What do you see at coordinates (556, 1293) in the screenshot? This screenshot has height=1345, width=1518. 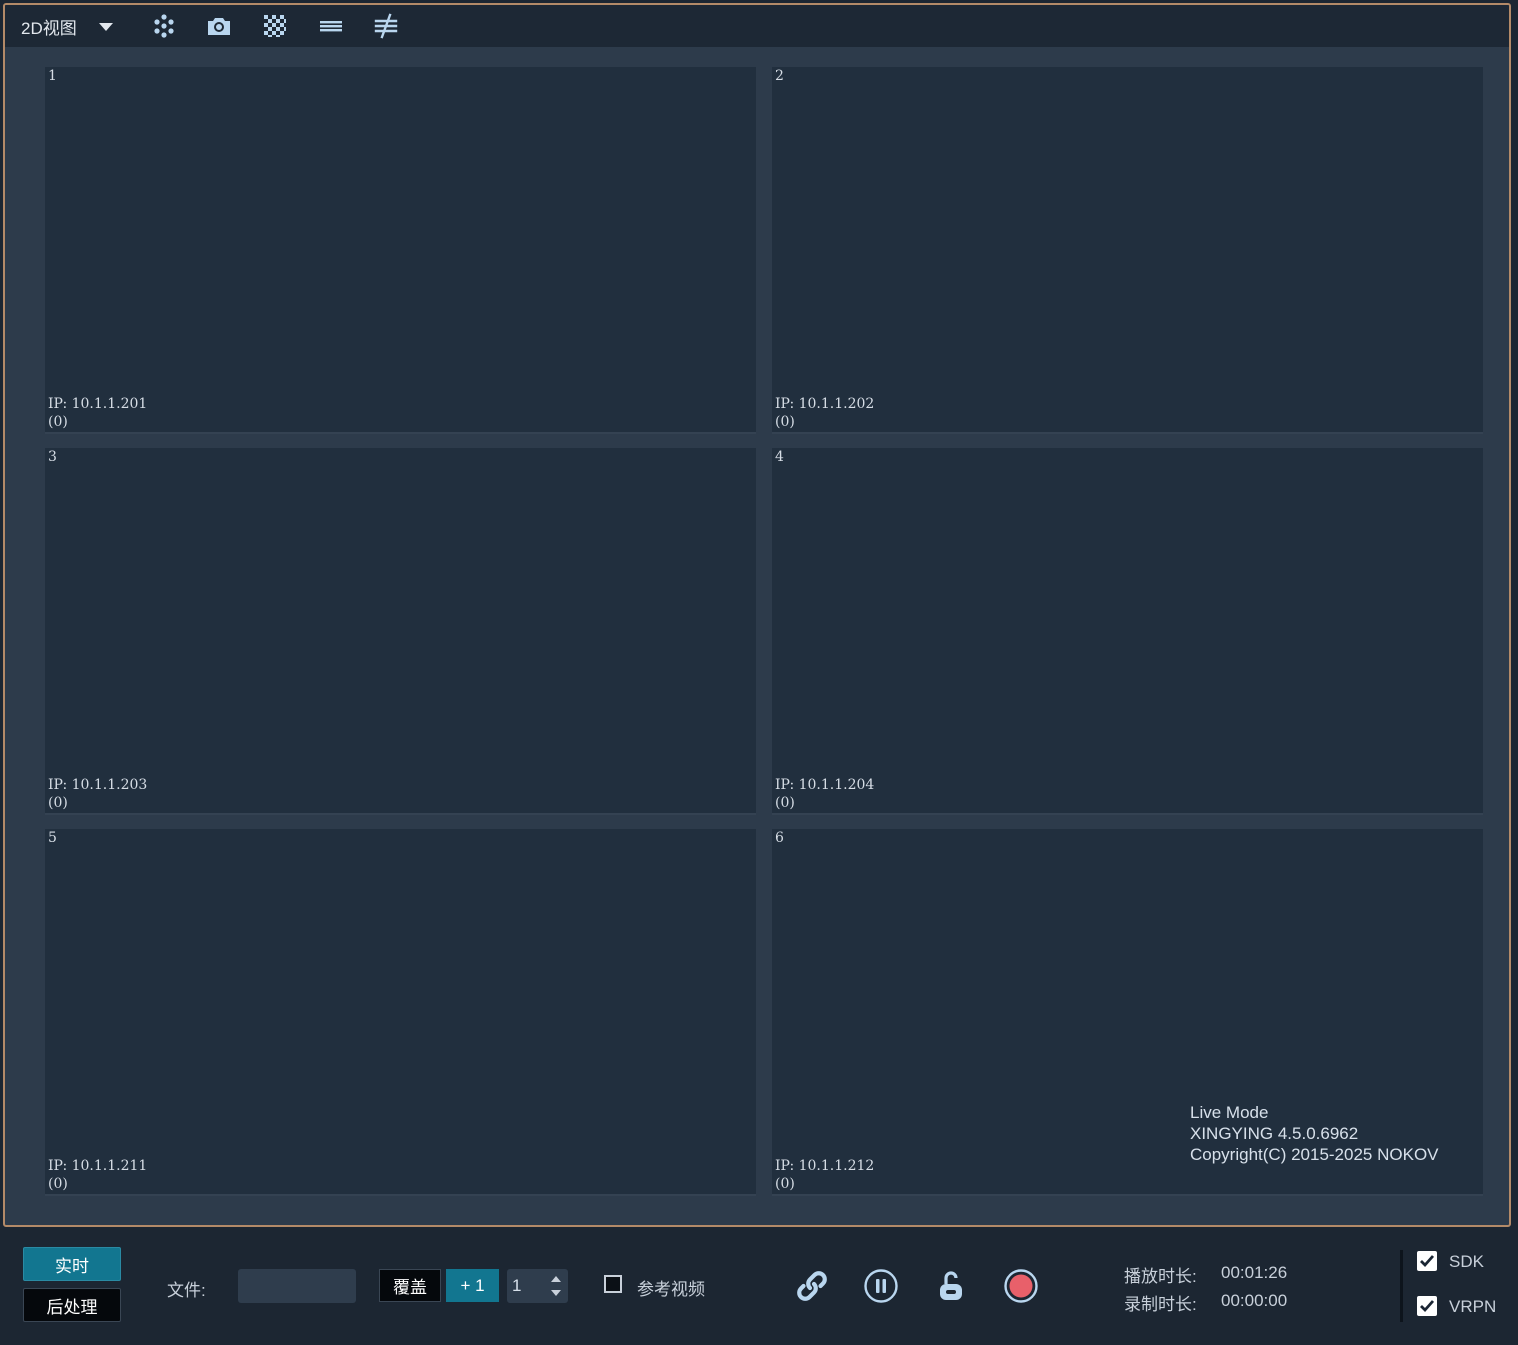 I see `spin-down-icon` at bounding box center [556, 1293].